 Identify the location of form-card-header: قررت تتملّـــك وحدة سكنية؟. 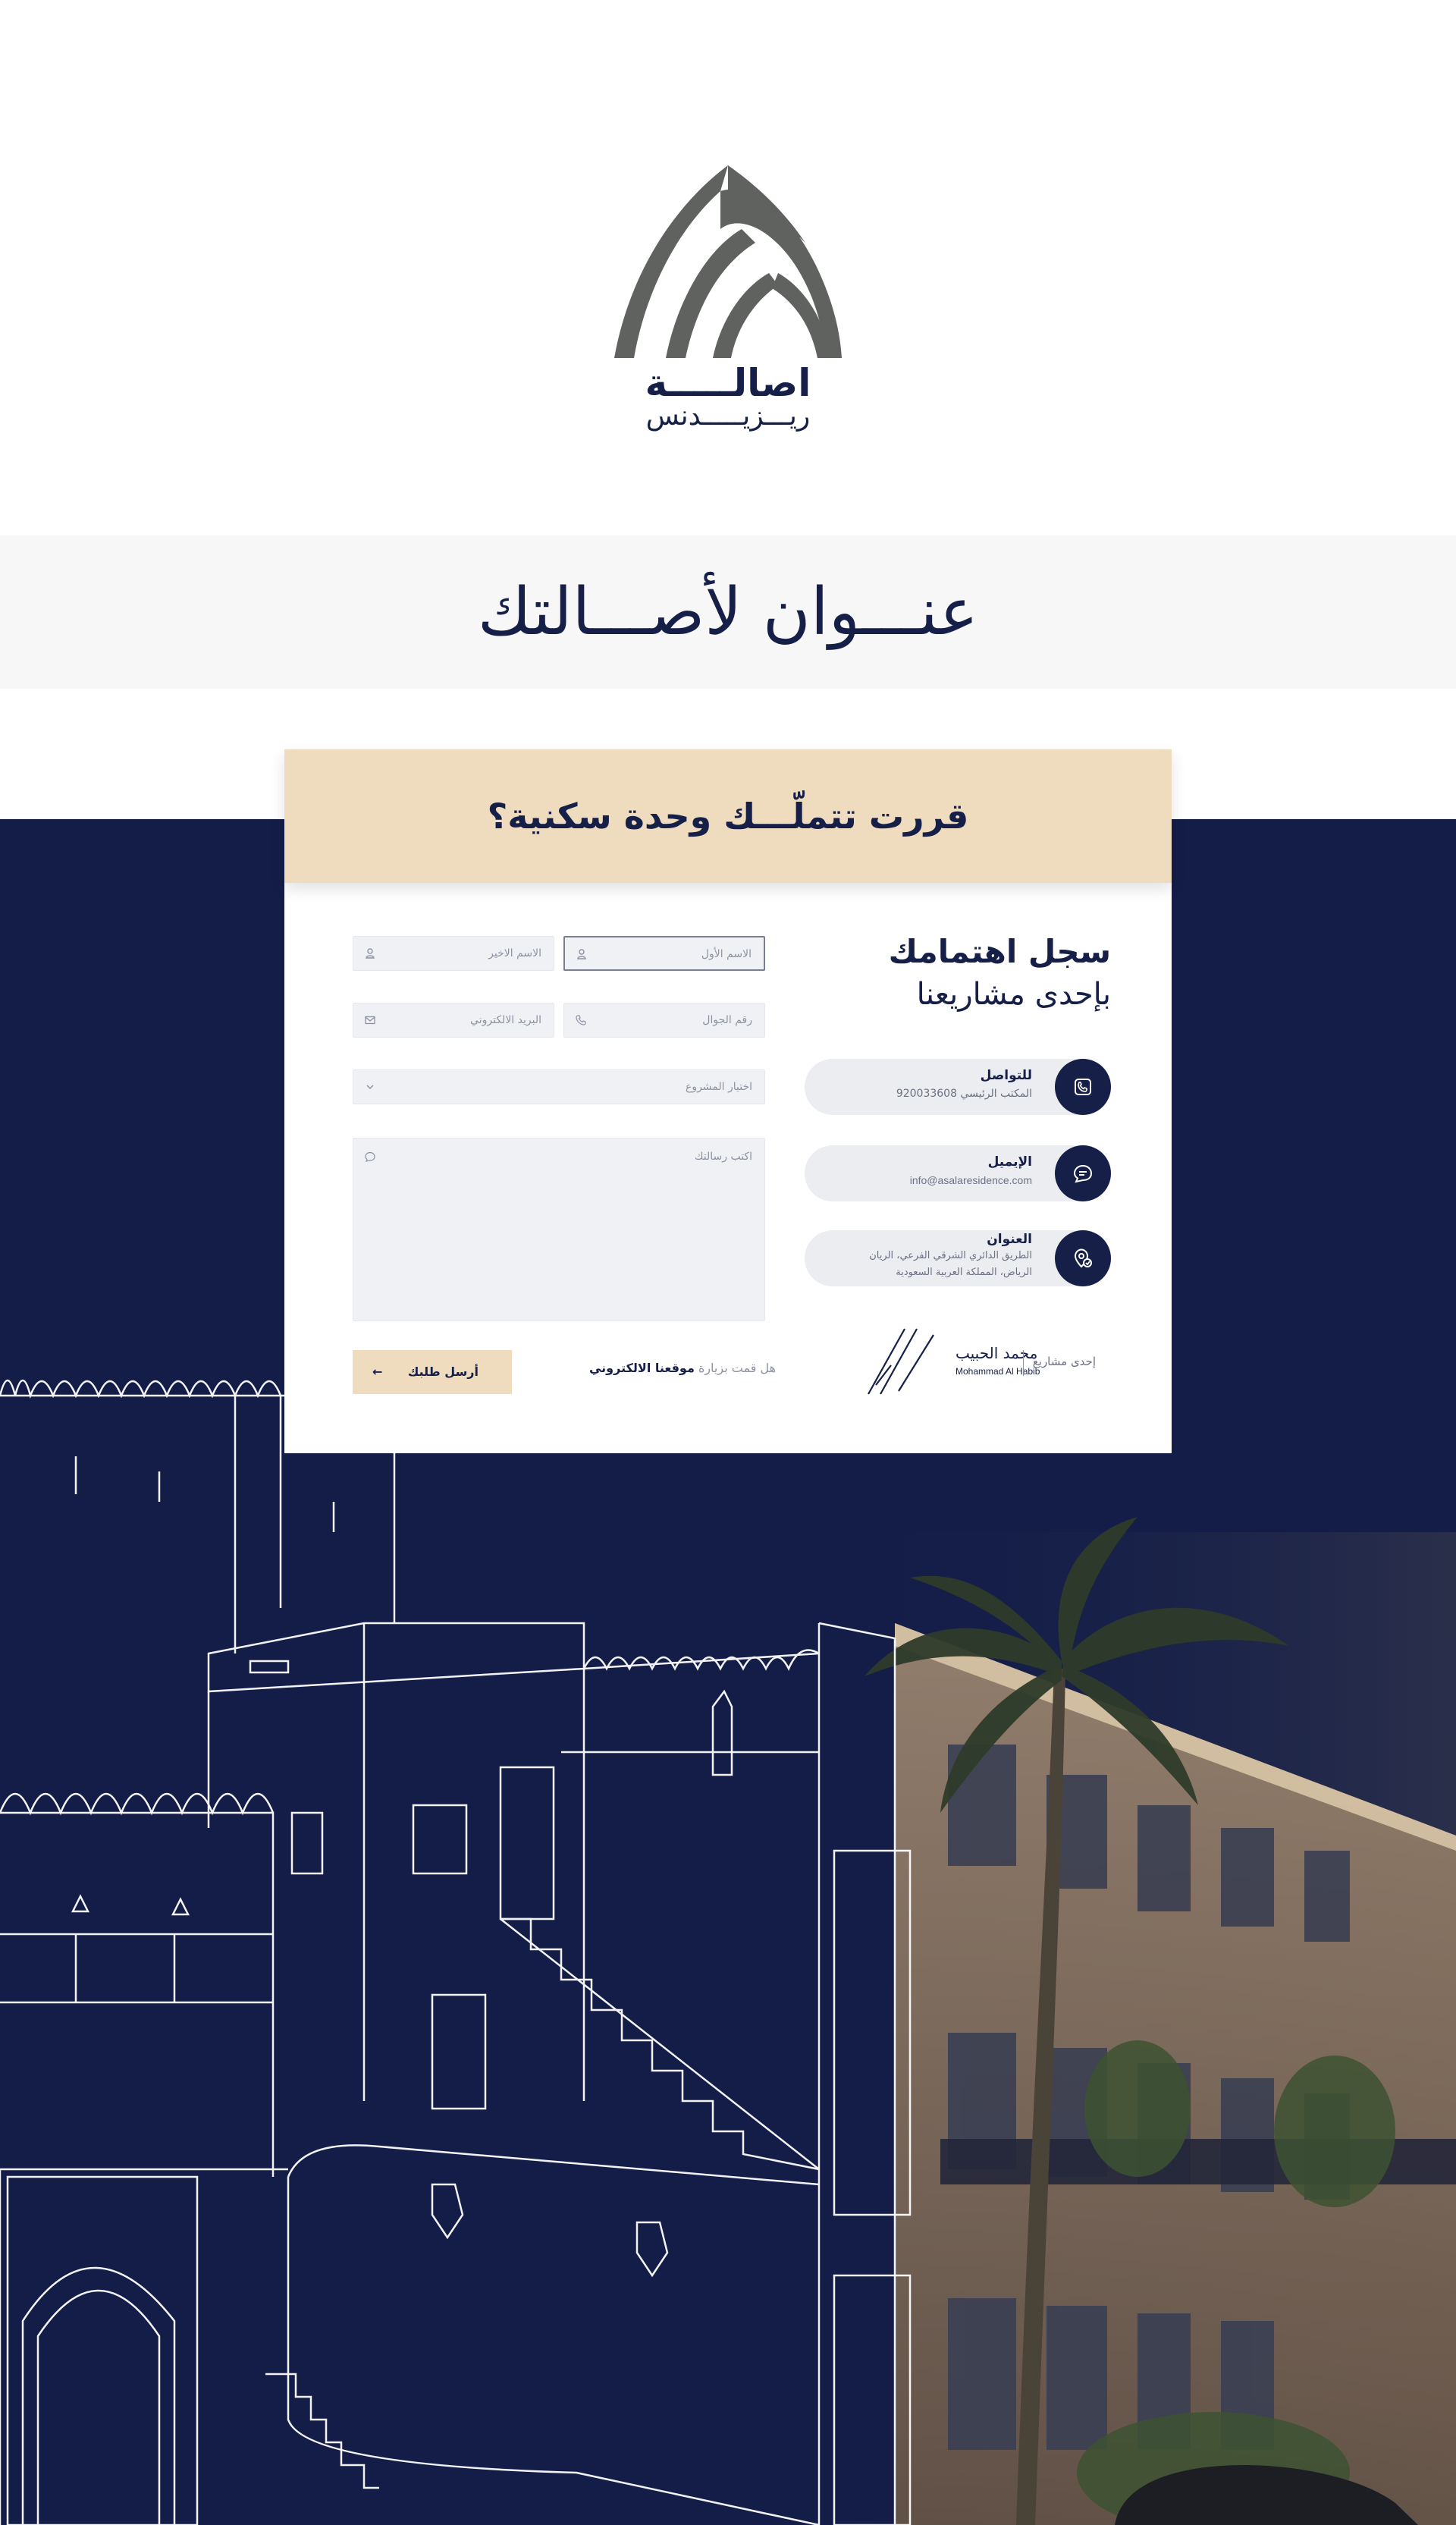
(728, 816).